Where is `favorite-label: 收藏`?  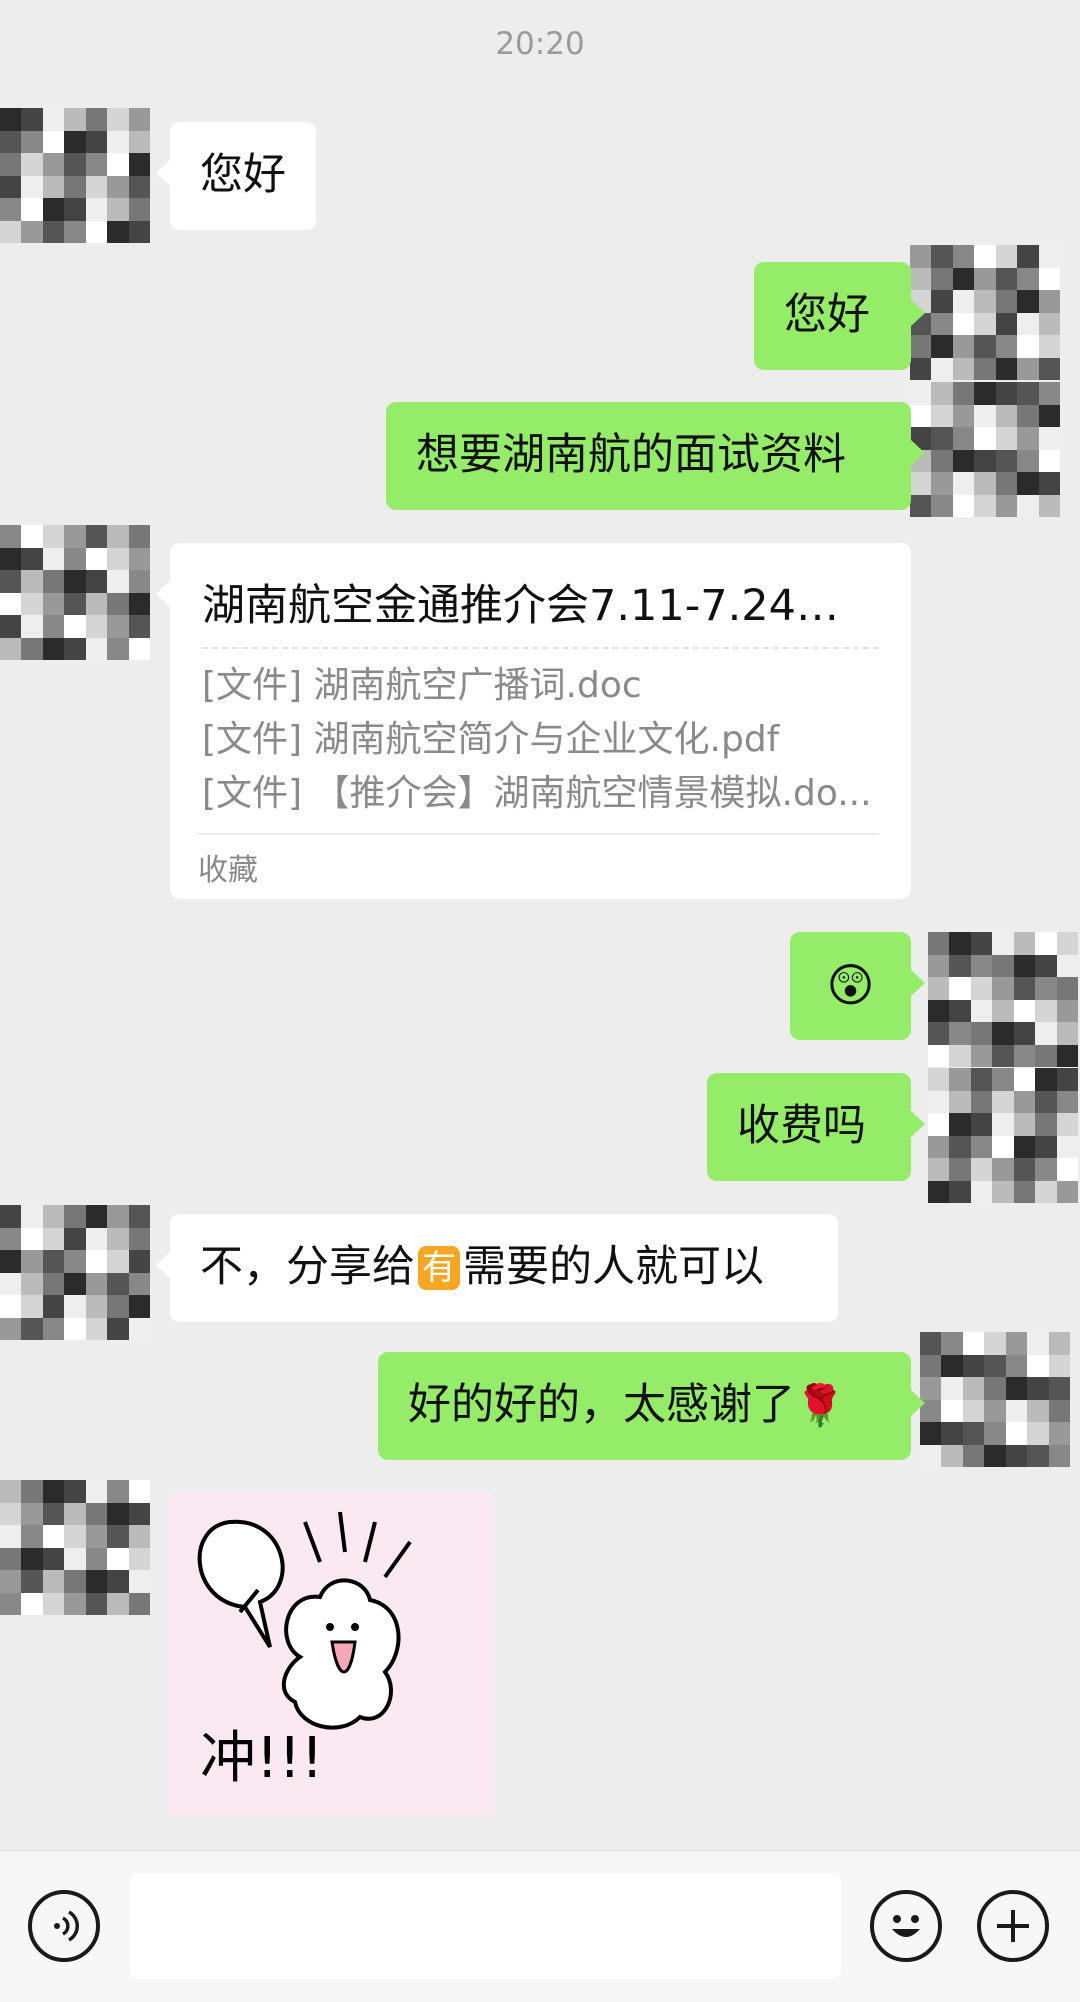
favorite-label: 收藏 is located at coordinates (228, 870).